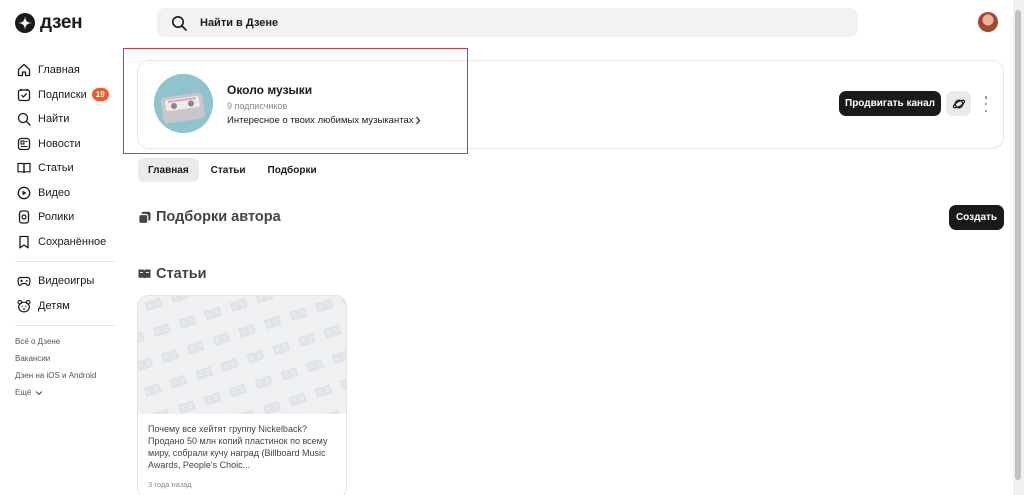  I want to click on planet-icon, so click(958, 103).